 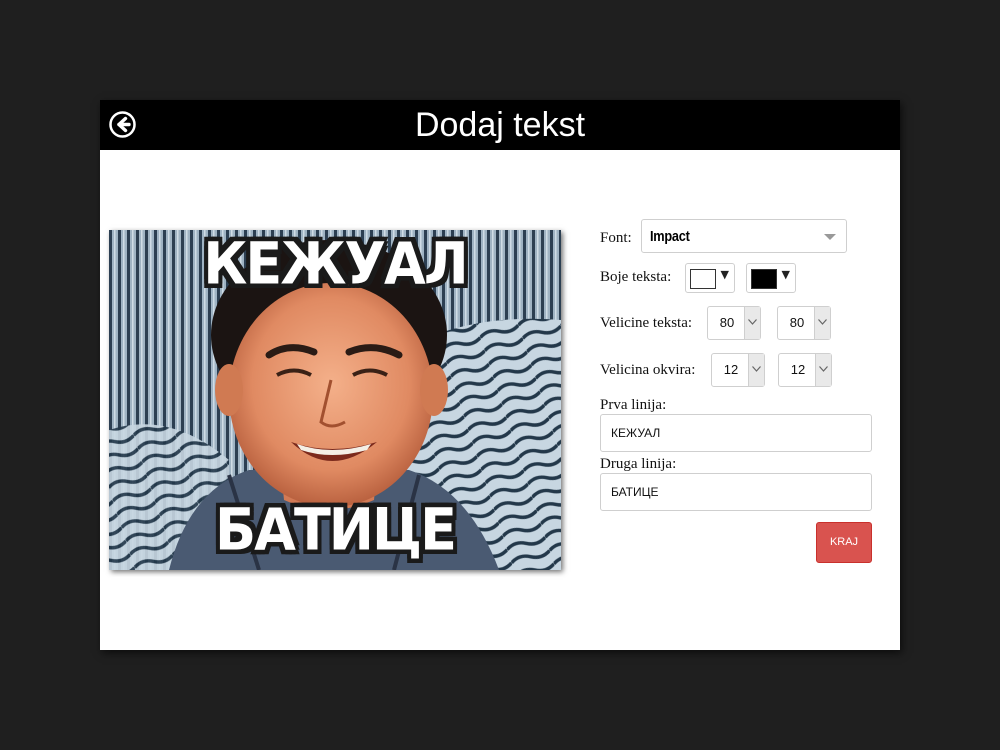 I want to click on dialog-title: Dodaj tekst, so click(x=500, y=125).